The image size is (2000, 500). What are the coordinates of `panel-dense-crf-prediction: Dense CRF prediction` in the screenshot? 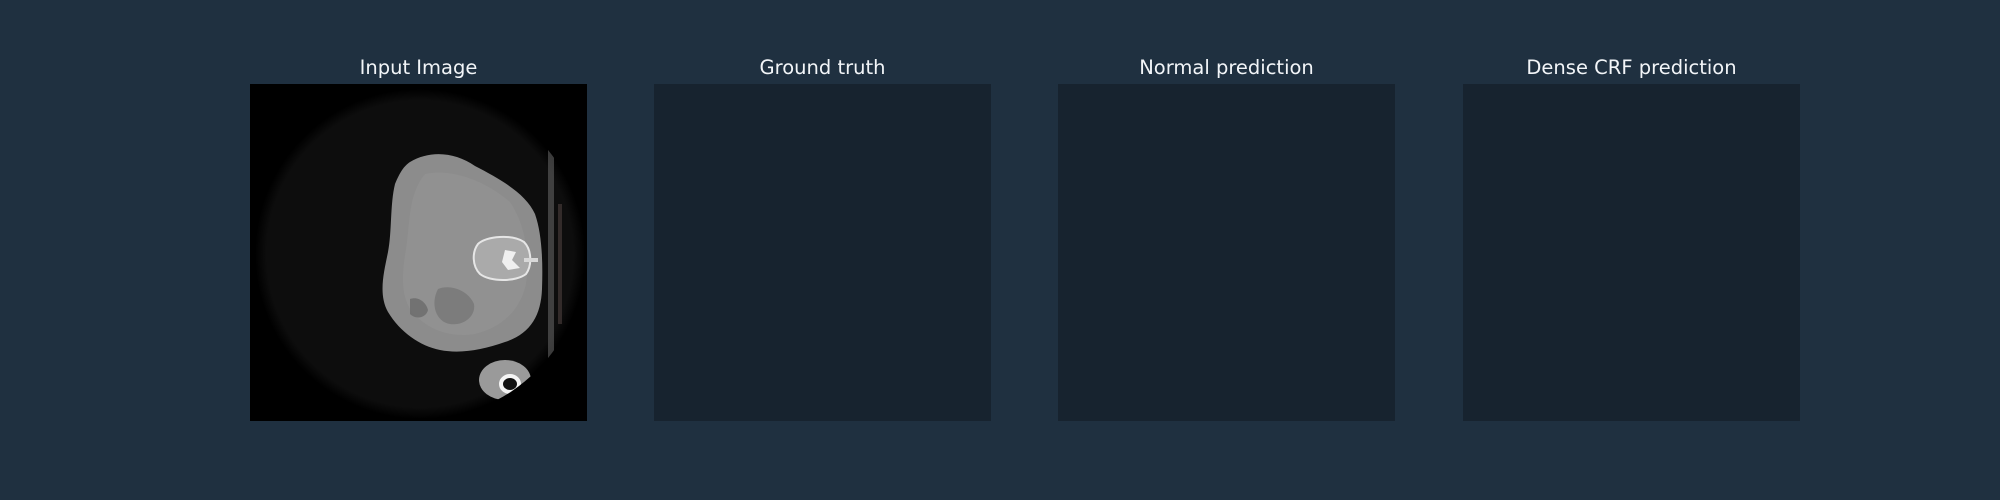 It's located at (1631, 212).